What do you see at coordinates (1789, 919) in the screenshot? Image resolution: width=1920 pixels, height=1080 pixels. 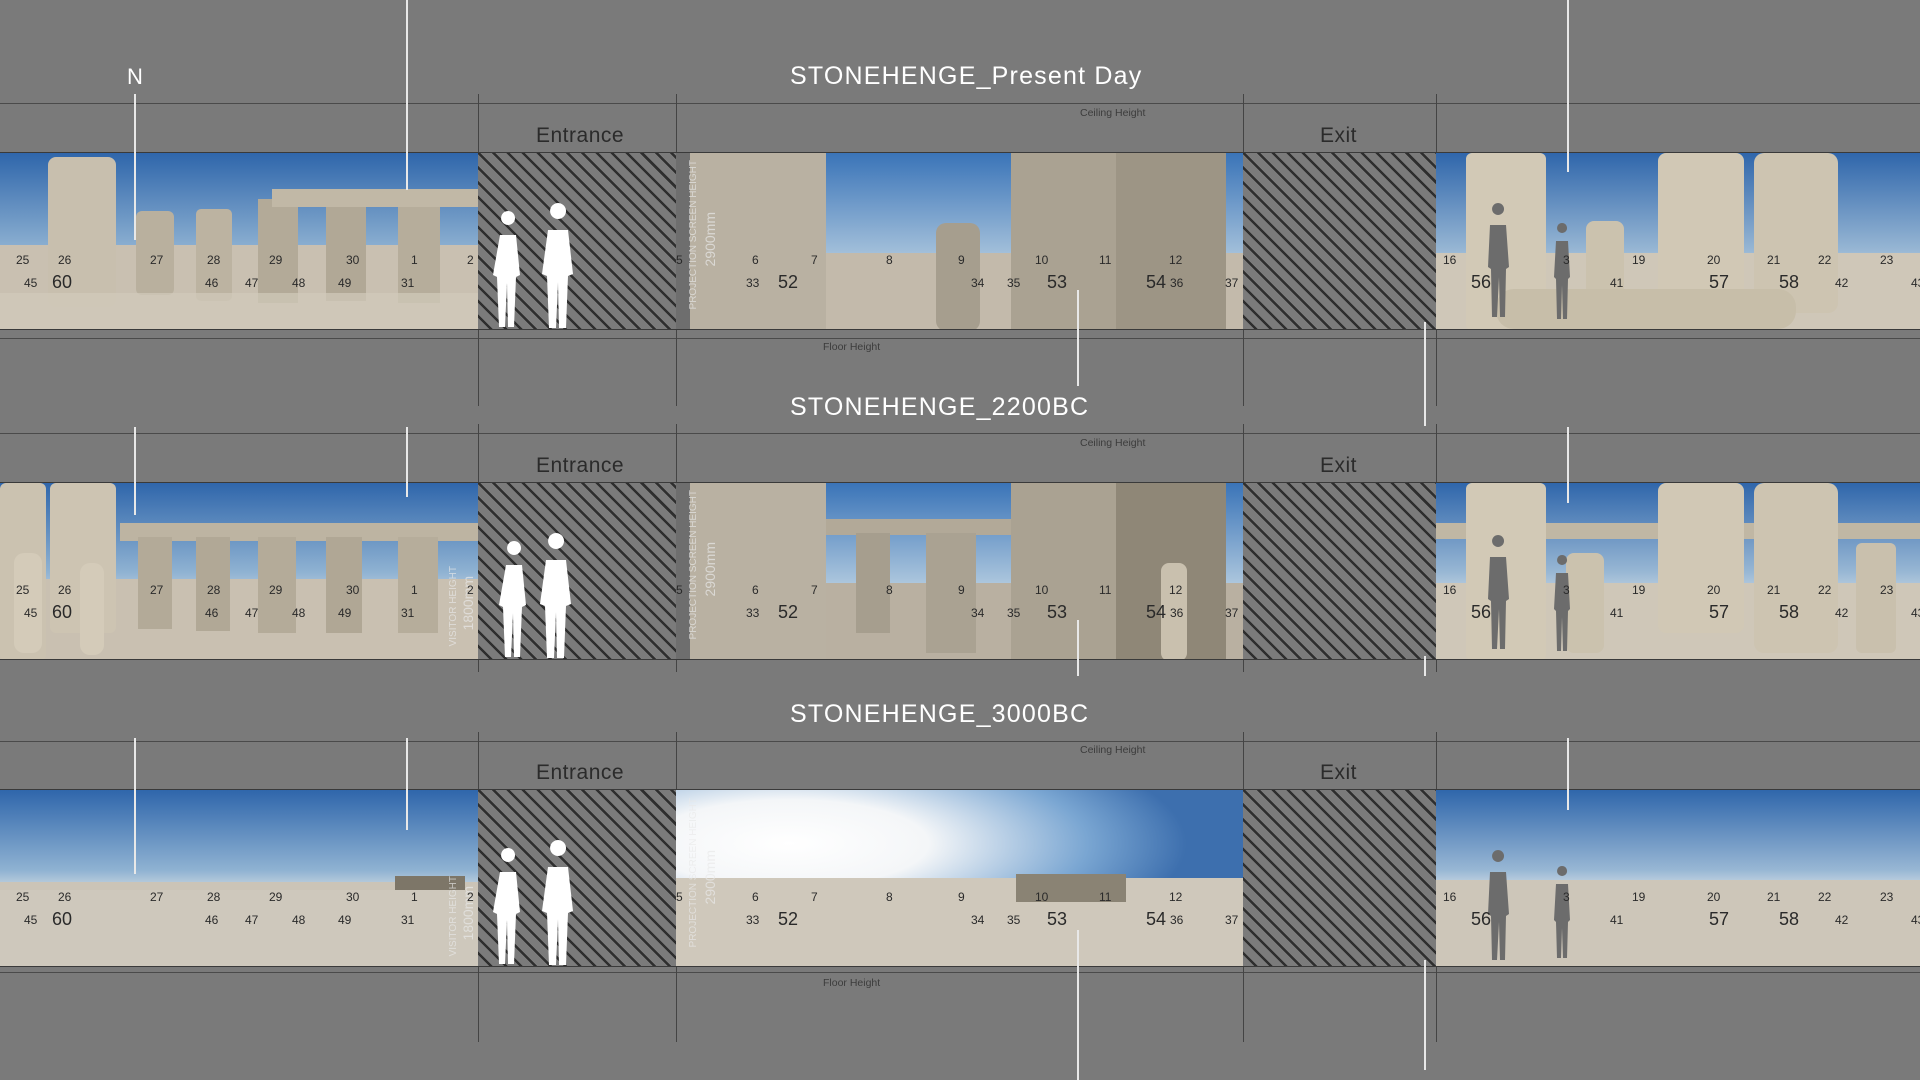 I see `stone-number: 58` at bounding box center [1789, 919].